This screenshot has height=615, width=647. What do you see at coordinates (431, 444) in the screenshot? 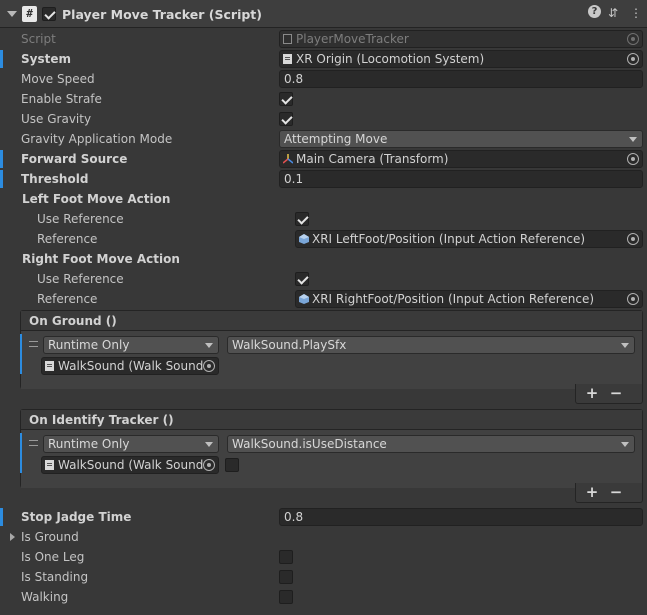
I see `method-dropdown: WalkSound.isUseDistance` at bounding box center [431, 444].